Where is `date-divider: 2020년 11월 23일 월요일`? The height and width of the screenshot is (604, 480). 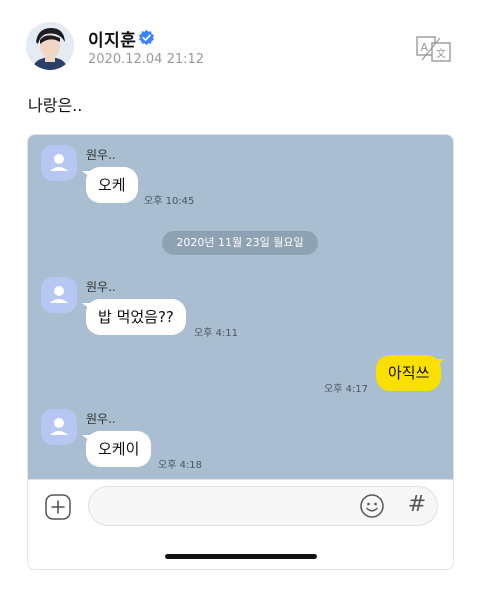 date-divider: 2020년 11월 23일 월요일 is located at coordinates (240, 243).